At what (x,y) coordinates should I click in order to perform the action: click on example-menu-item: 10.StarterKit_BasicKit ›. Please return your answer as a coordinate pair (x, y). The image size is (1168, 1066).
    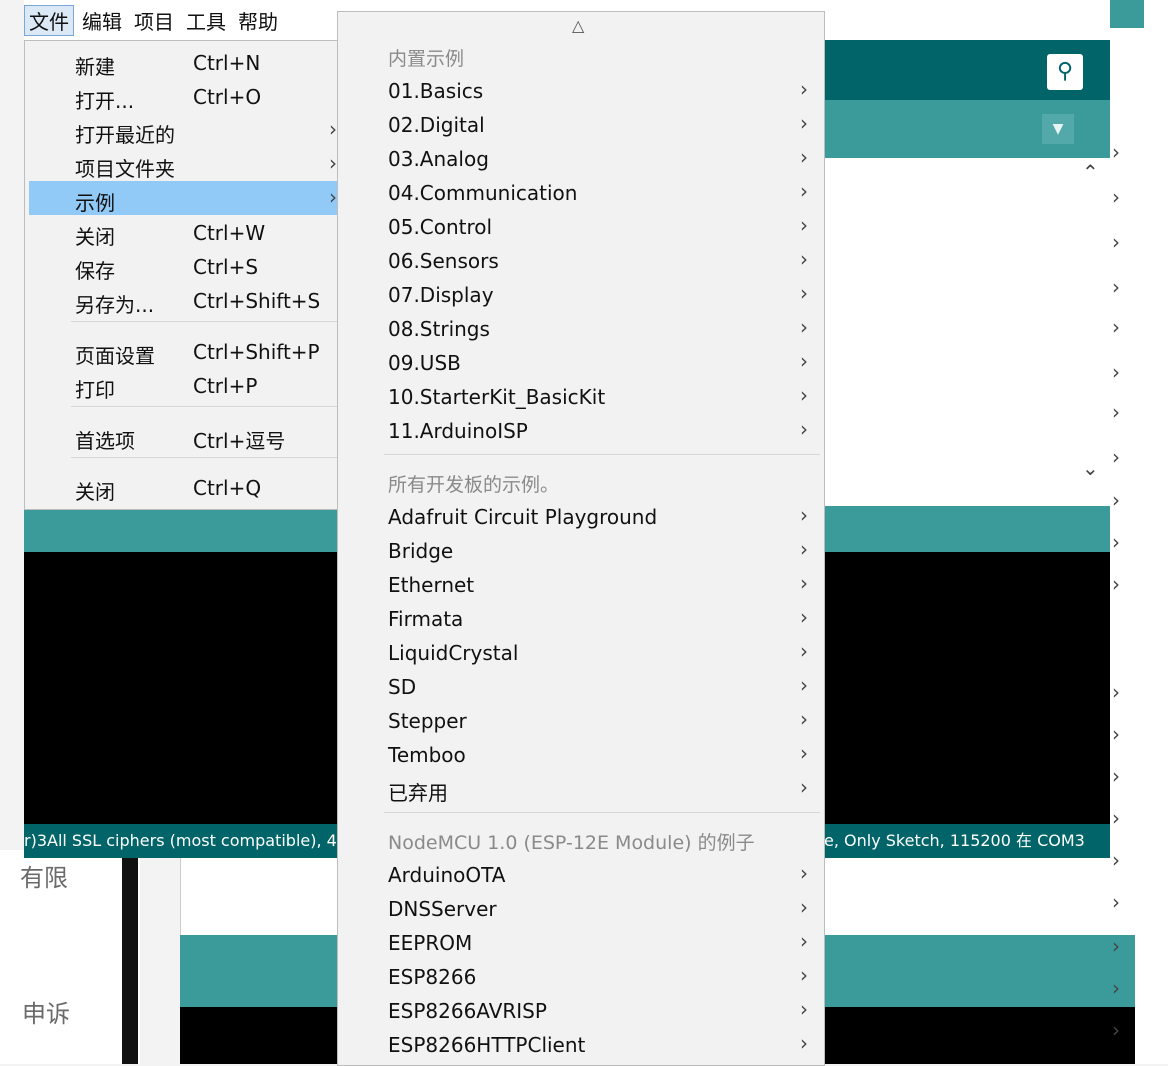
    Looking at the image, I should click on (581, 396).